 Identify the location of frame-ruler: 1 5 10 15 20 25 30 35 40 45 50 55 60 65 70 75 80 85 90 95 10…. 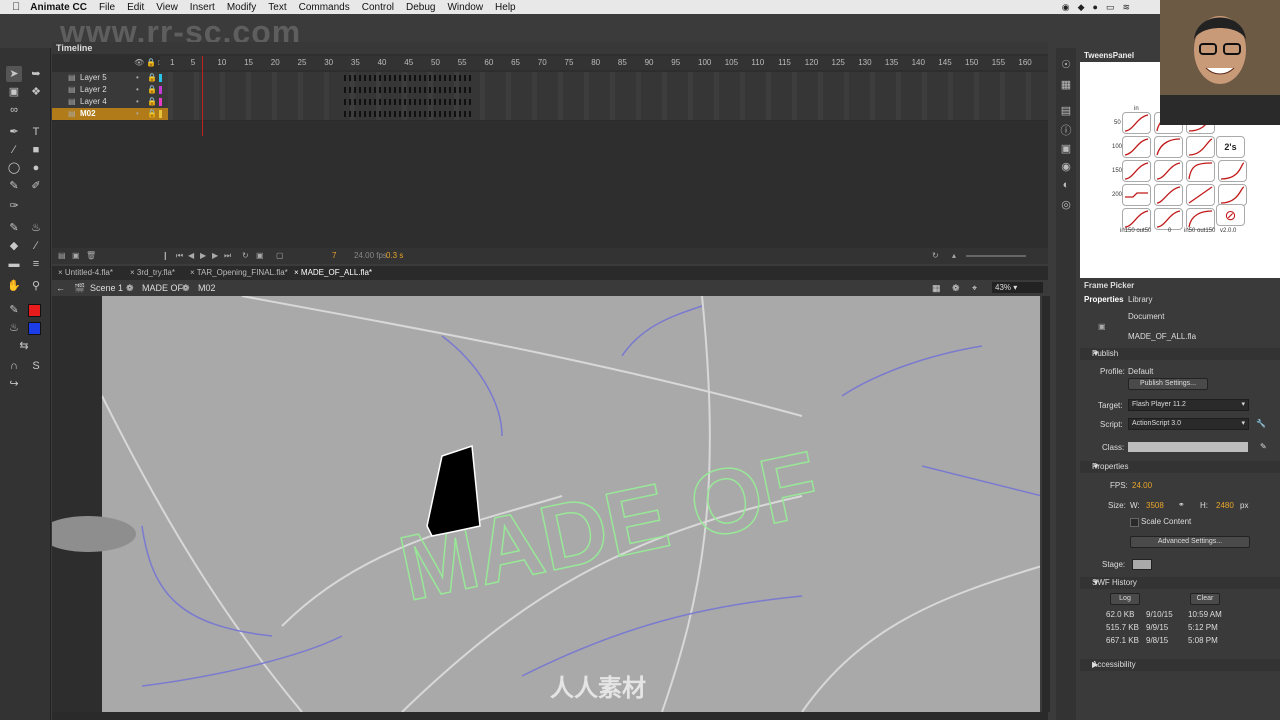
(604, 63).